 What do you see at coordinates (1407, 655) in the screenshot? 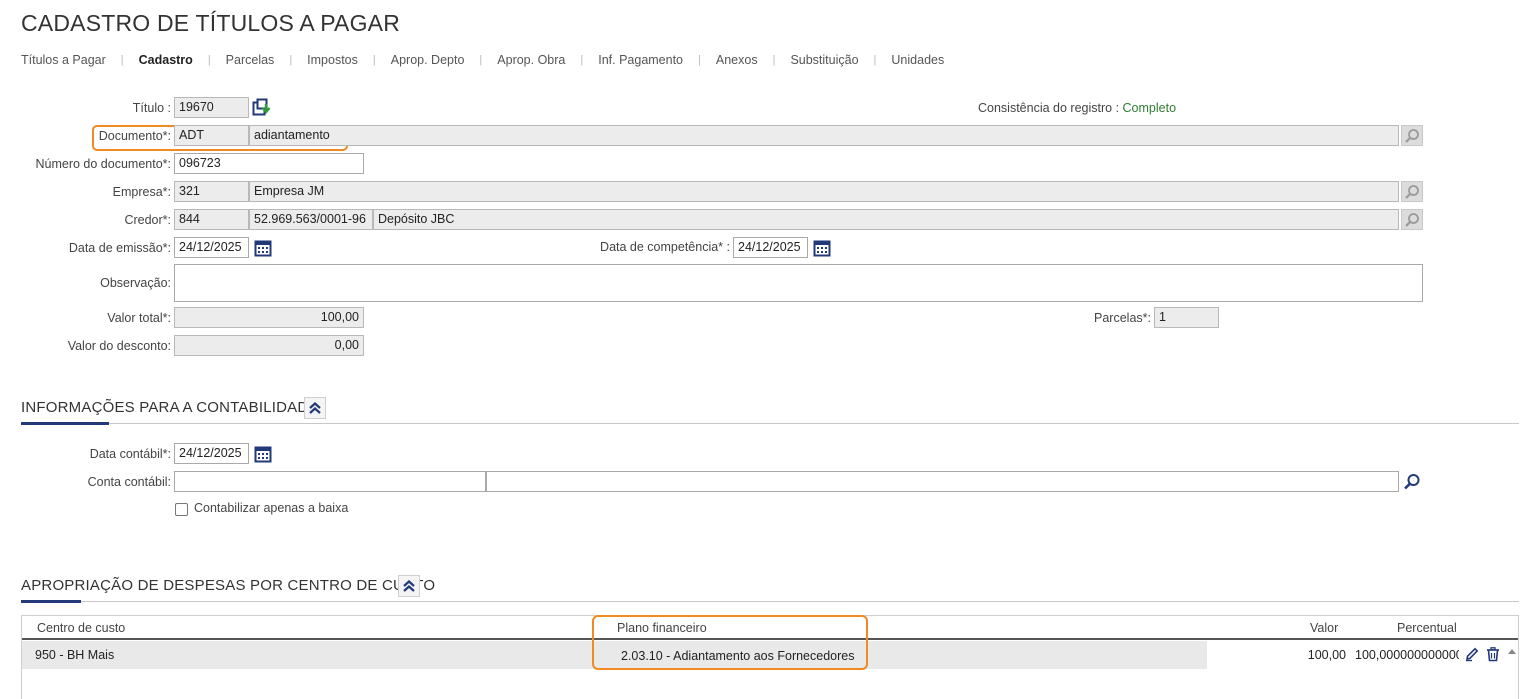
I see `cell-percentual: 100,000000000000` at bounding box center [1407, 655].